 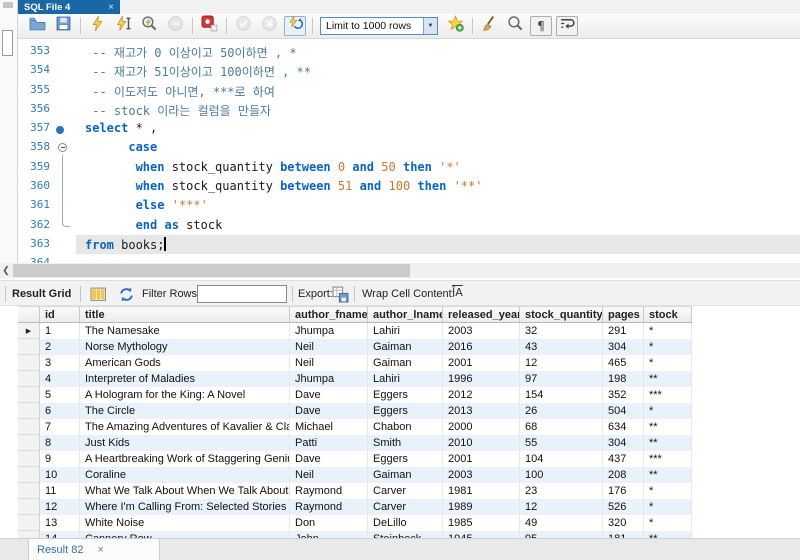 What do you see at coordinates (329, 443) in the screenshot?
I see `cell-author_fname: Patti` at bounding box center [329, 443].